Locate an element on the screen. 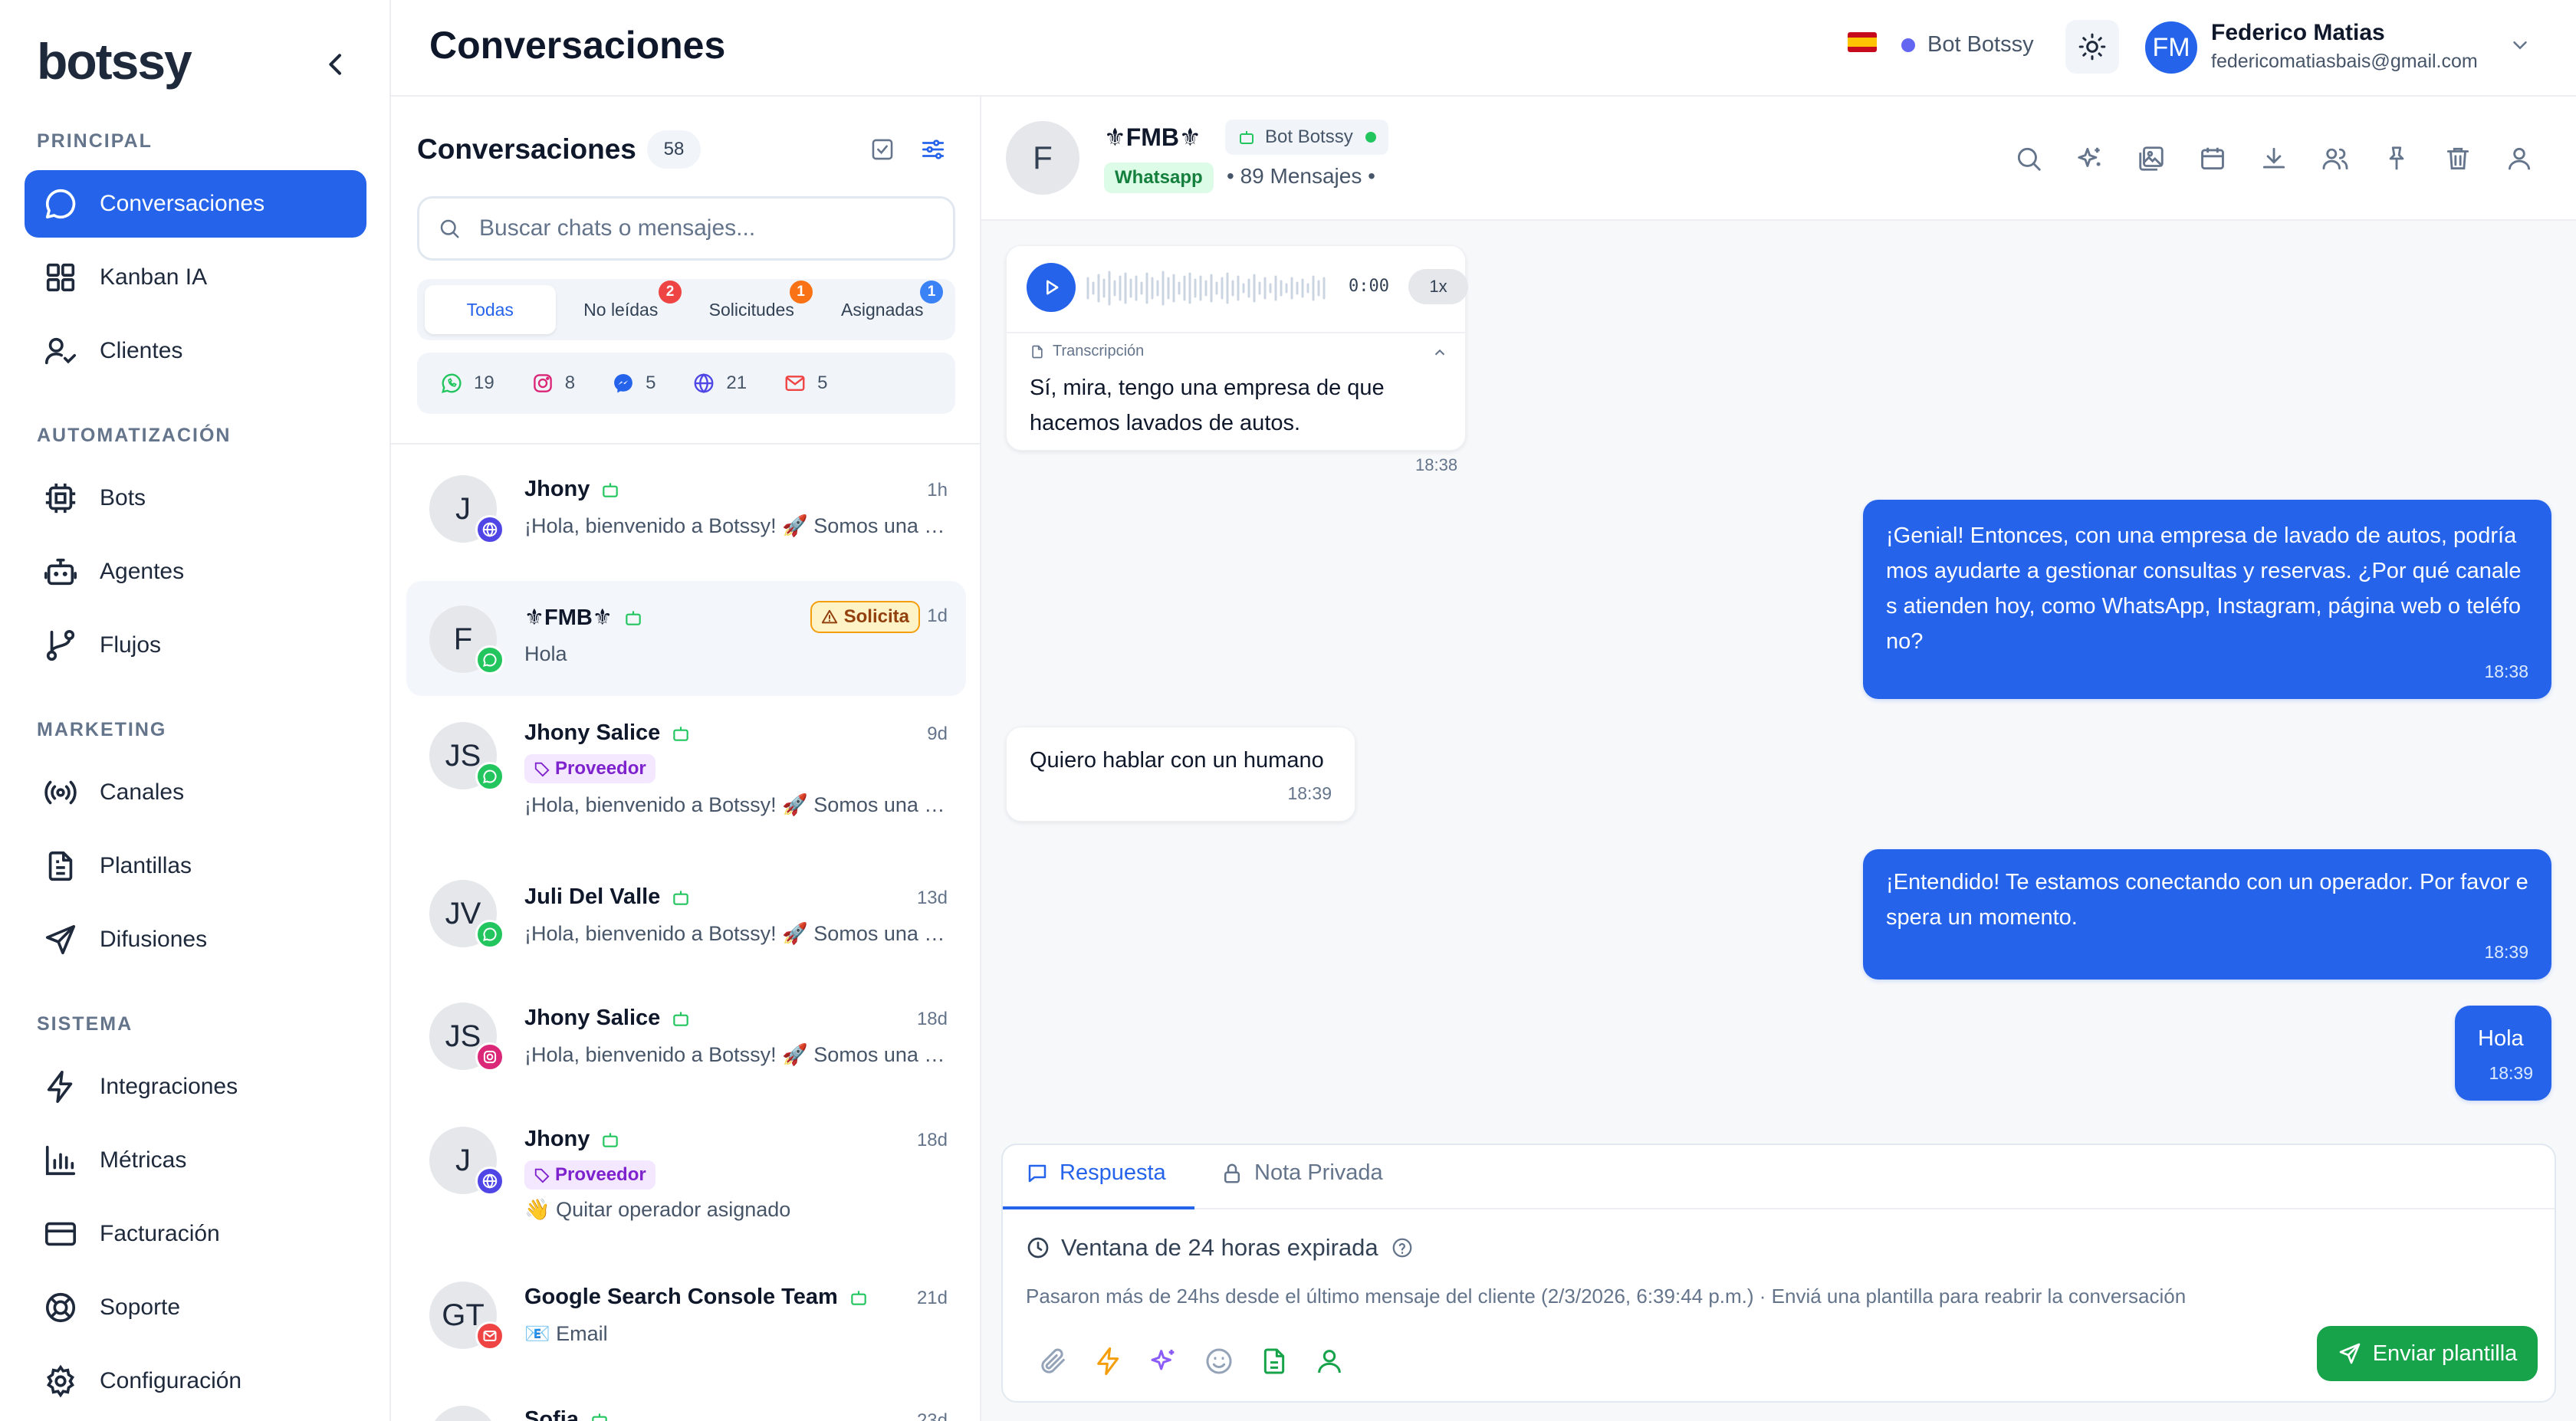  nav-item-difusiones: Difusiones is located at coordinates (195, 939).